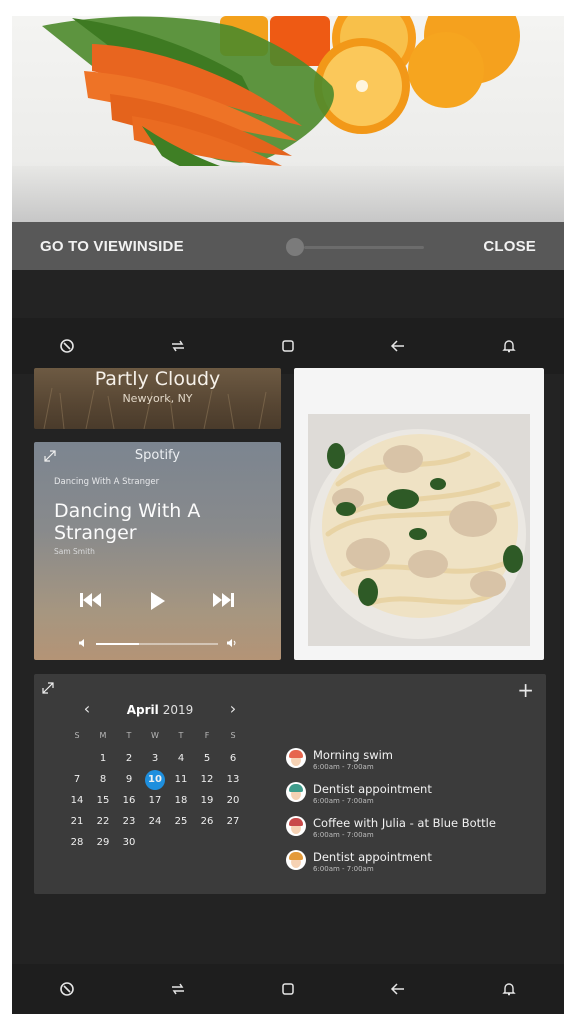 The image size is (576, 1024). Describe the element at coordinates (207, 758) in the screenshot. I see `calendar-day-cell: 5` at that location.